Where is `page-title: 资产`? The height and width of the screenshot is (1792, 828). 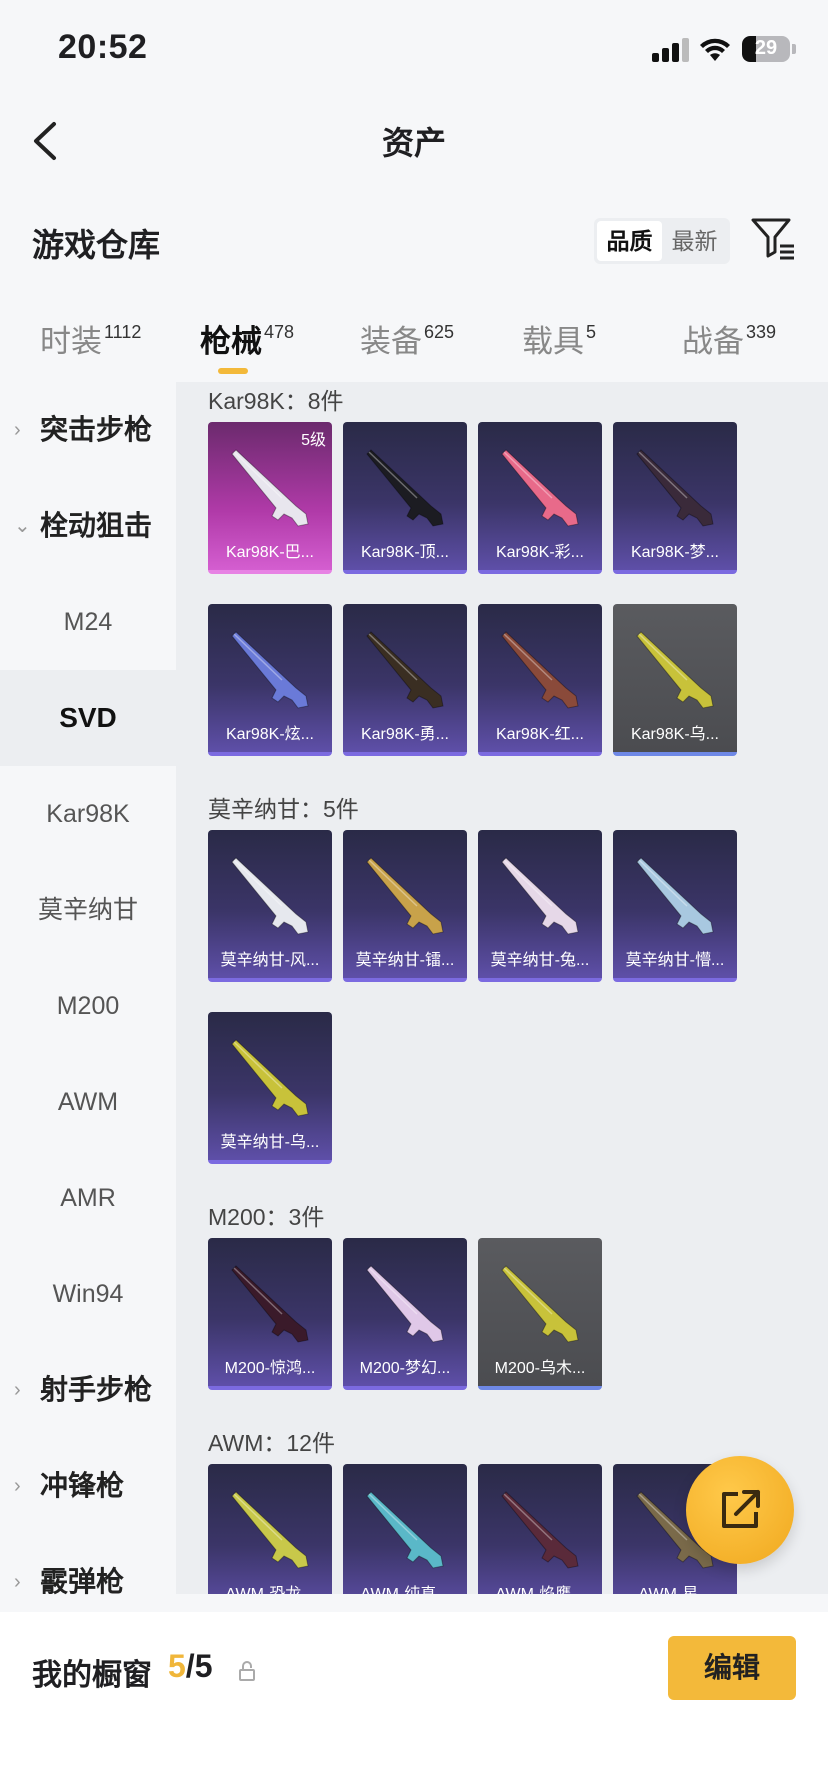 page-title: 资产 is located at coordinates (413, 143).